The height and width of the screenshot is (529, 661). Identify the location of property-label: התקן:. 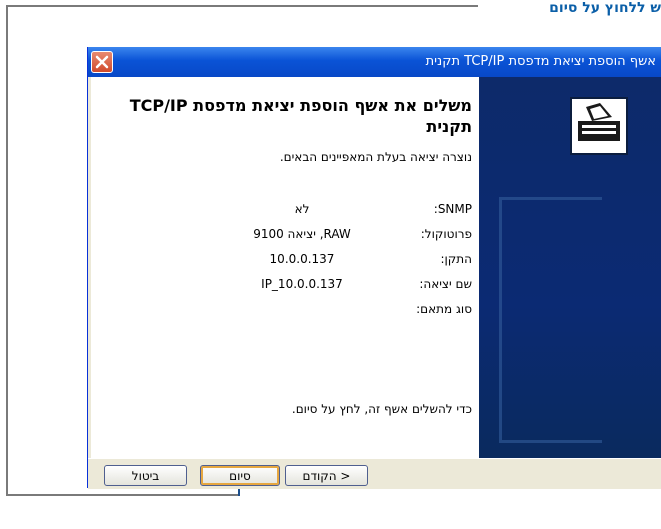
(456, 259).